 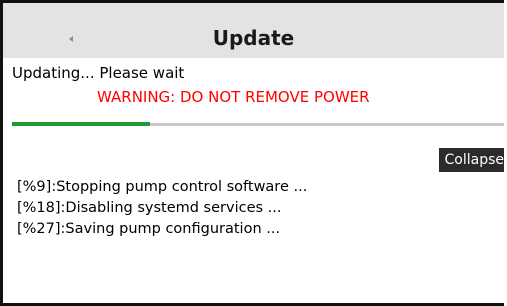 I want to click on page-title: Update, so click(x=253, y=38).